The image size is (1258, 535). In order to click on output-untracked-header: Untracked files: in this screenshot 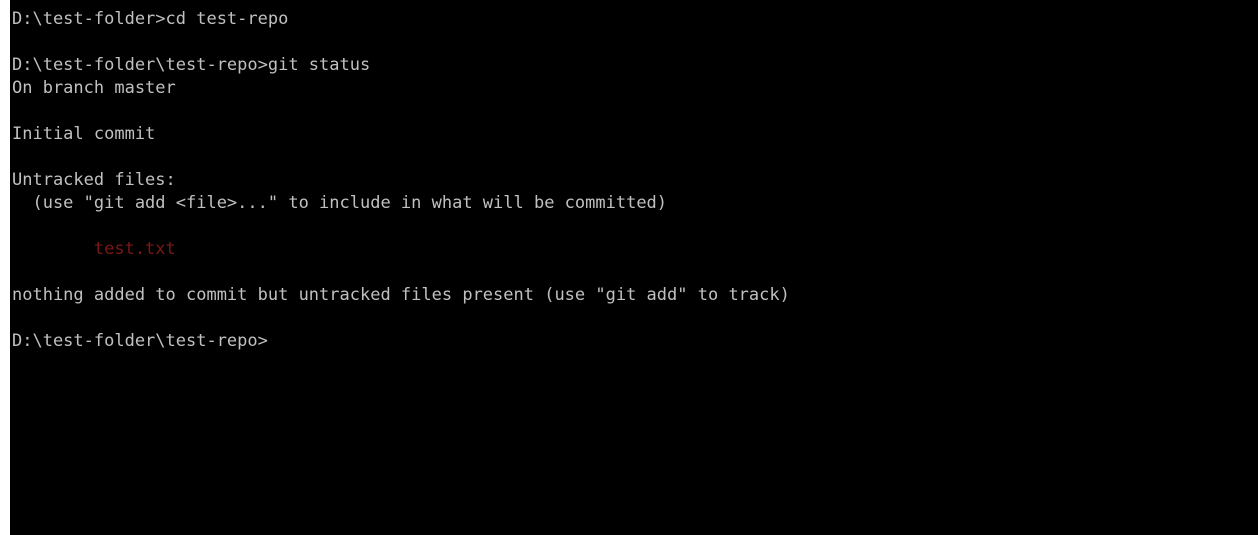, I will do `click(94, 180)`.